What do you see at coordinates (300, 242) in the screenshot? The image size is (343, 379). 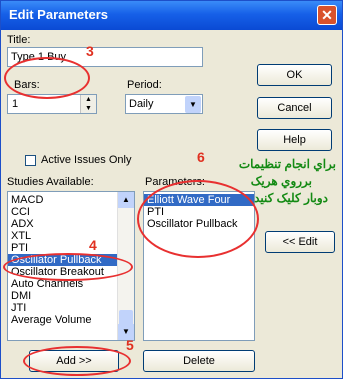 I see `edit-button: << Edit` at bounding box center [300, 242].